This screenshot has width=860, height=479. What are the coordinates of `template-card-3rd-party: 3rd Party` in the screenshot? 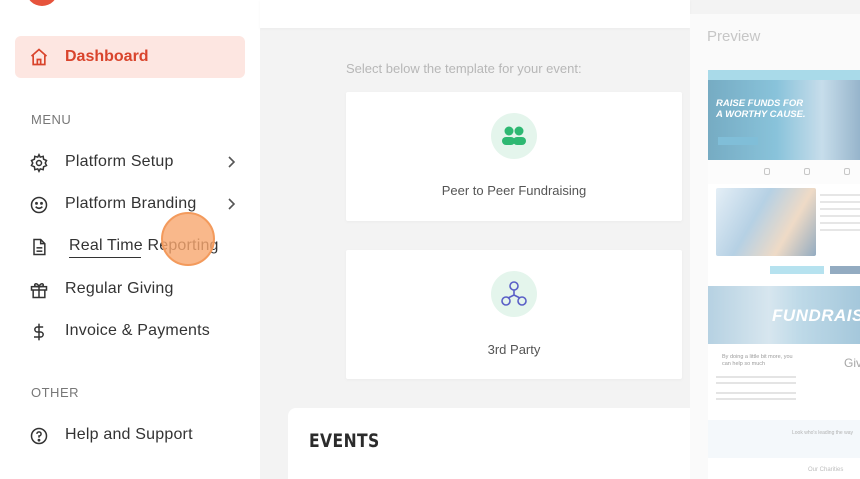 It's located at (514, 314).